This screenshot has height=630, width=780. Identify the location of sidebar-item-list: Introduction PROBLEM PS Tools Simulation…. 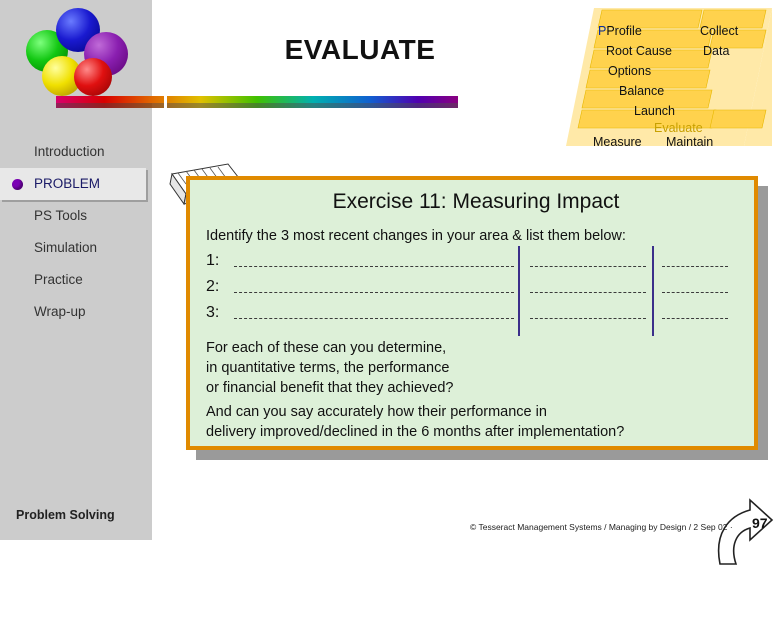
(76, 232).